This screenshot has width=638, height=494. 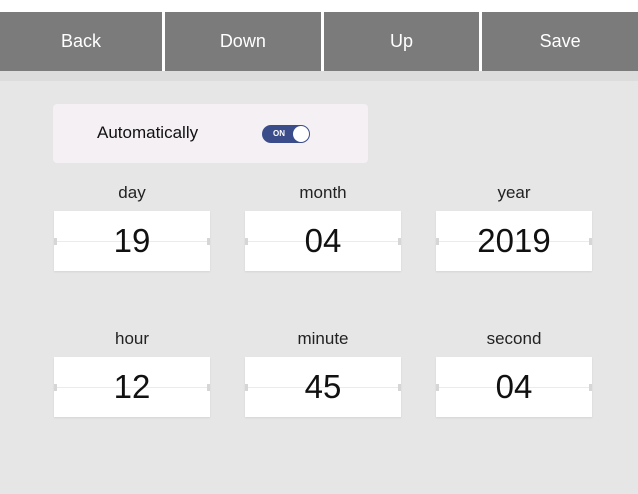 I want to click on up-button: Up, so click(x=401, y=41).